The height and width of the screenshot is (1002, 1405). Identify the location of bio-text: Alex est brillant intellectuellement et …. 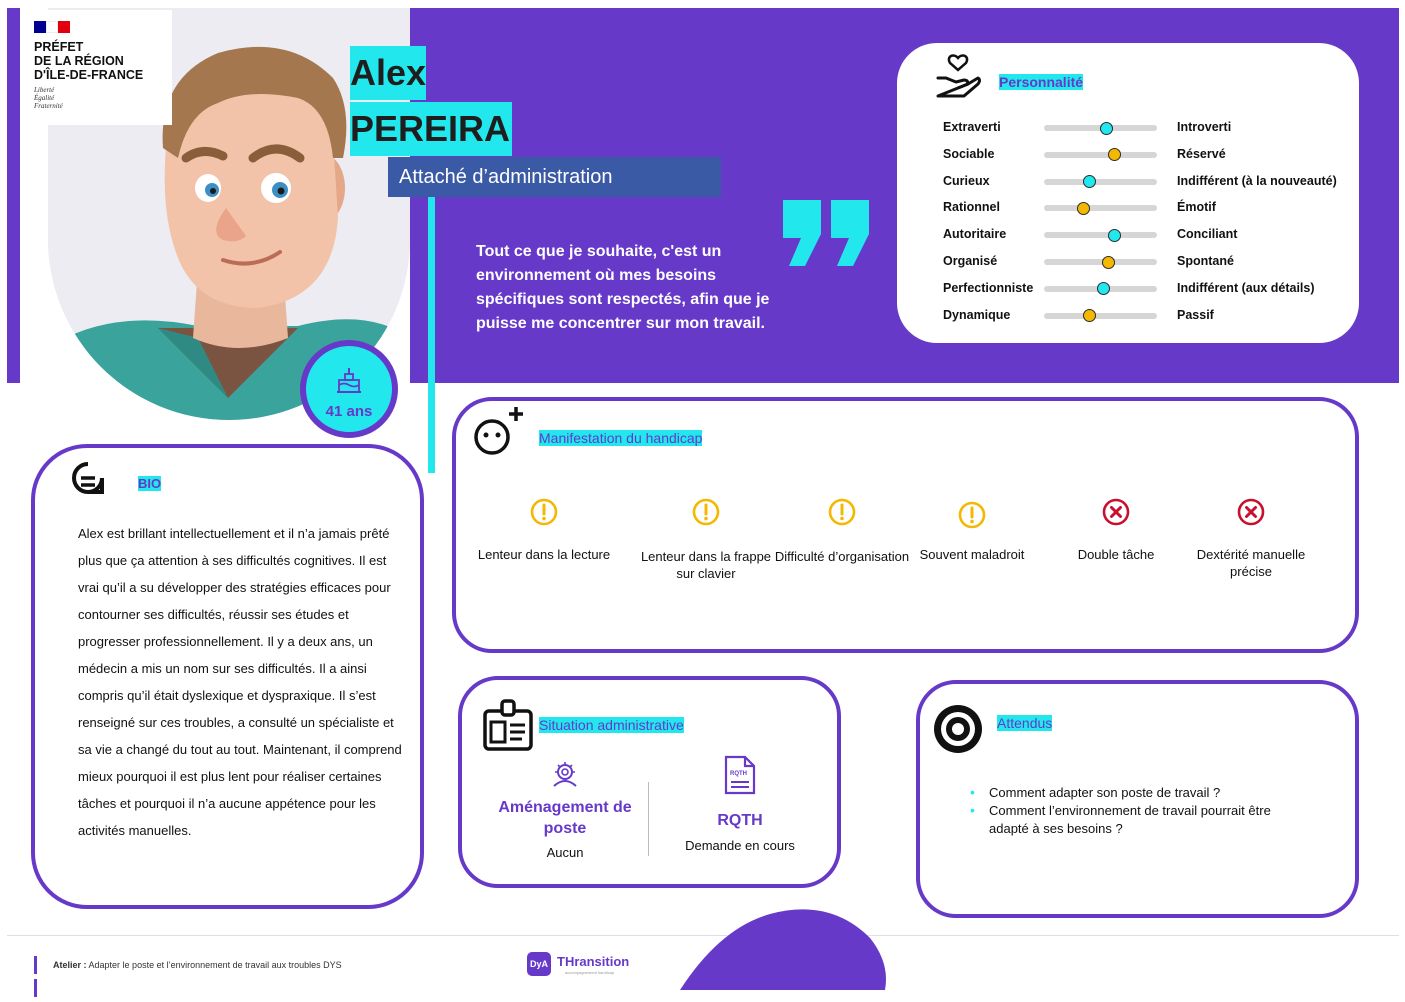
(240, 682).